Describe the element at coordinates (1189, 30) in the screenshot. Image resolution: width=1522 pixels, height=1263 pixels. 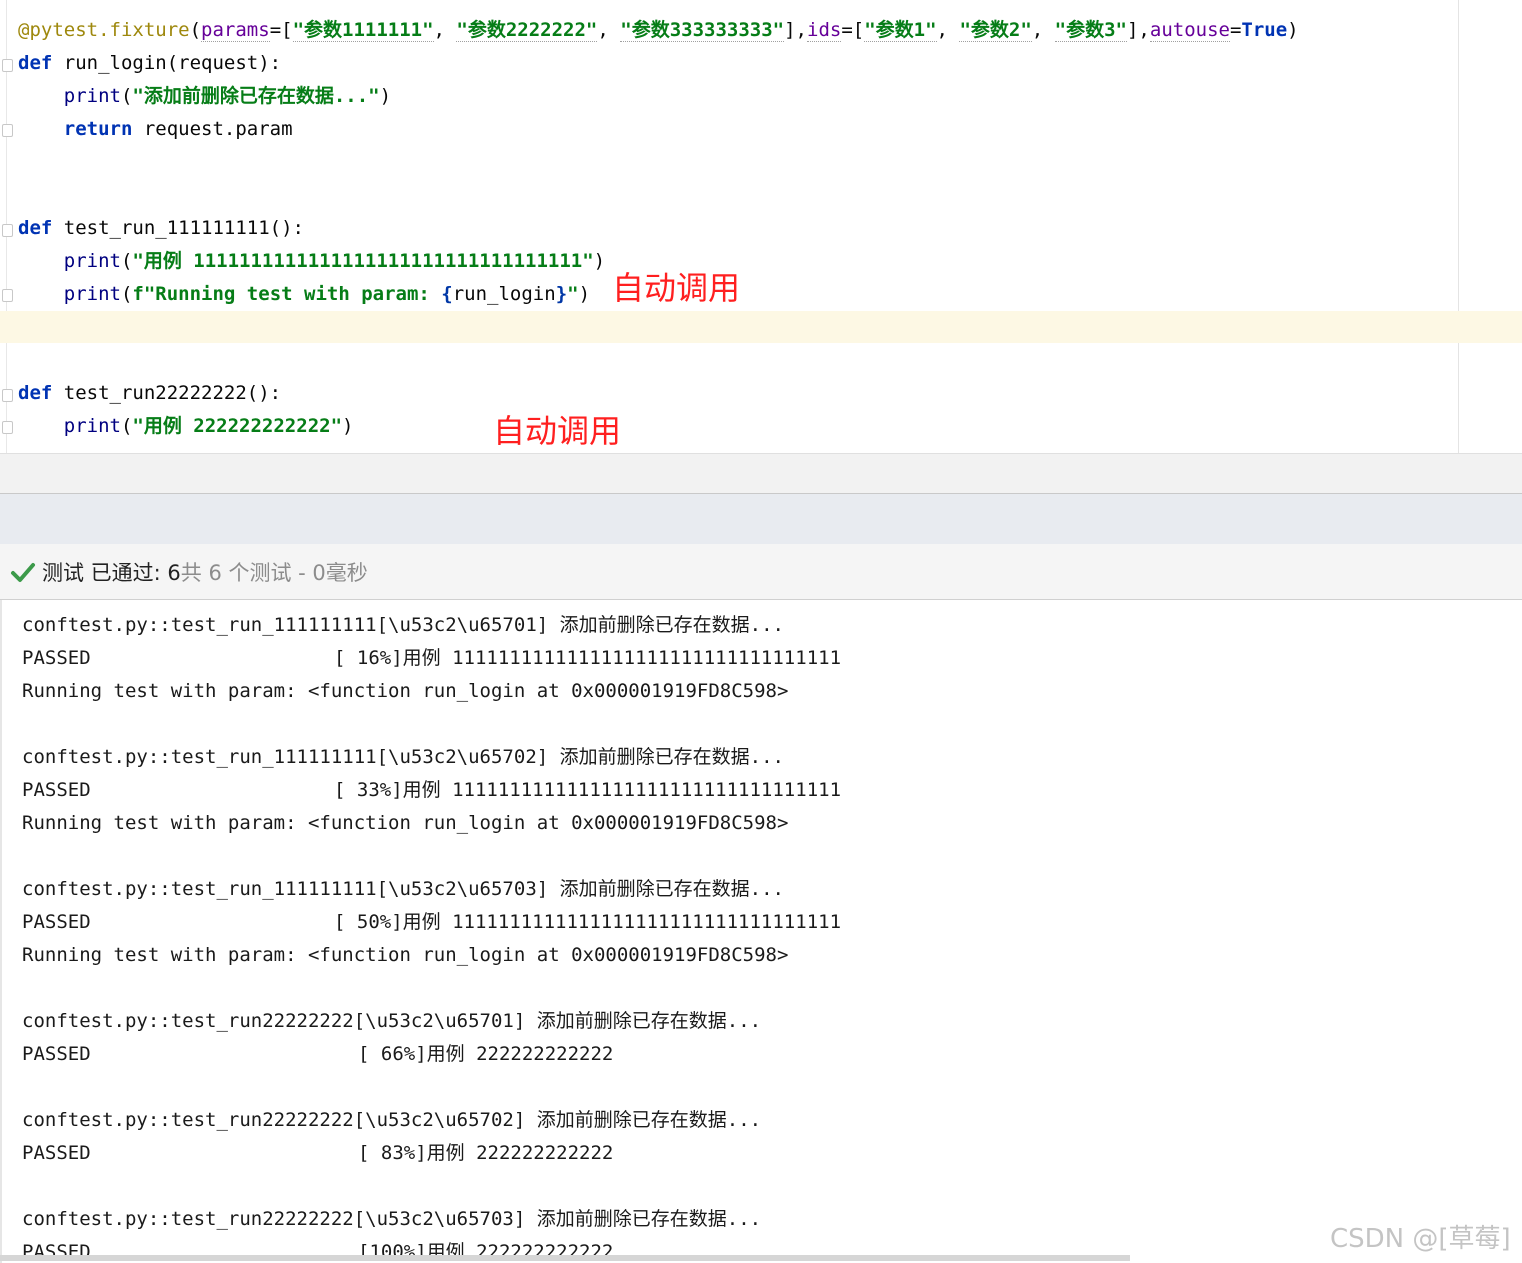
I see `kwarg-autouse: autouse` at that location.